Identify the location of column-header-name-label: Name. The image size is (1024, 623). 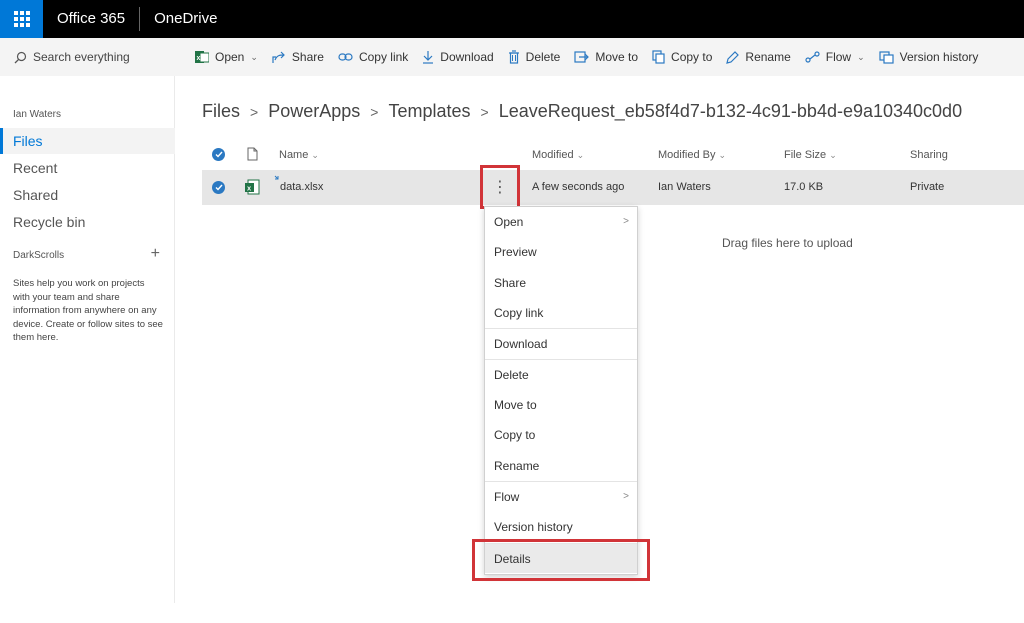
(294, 155).